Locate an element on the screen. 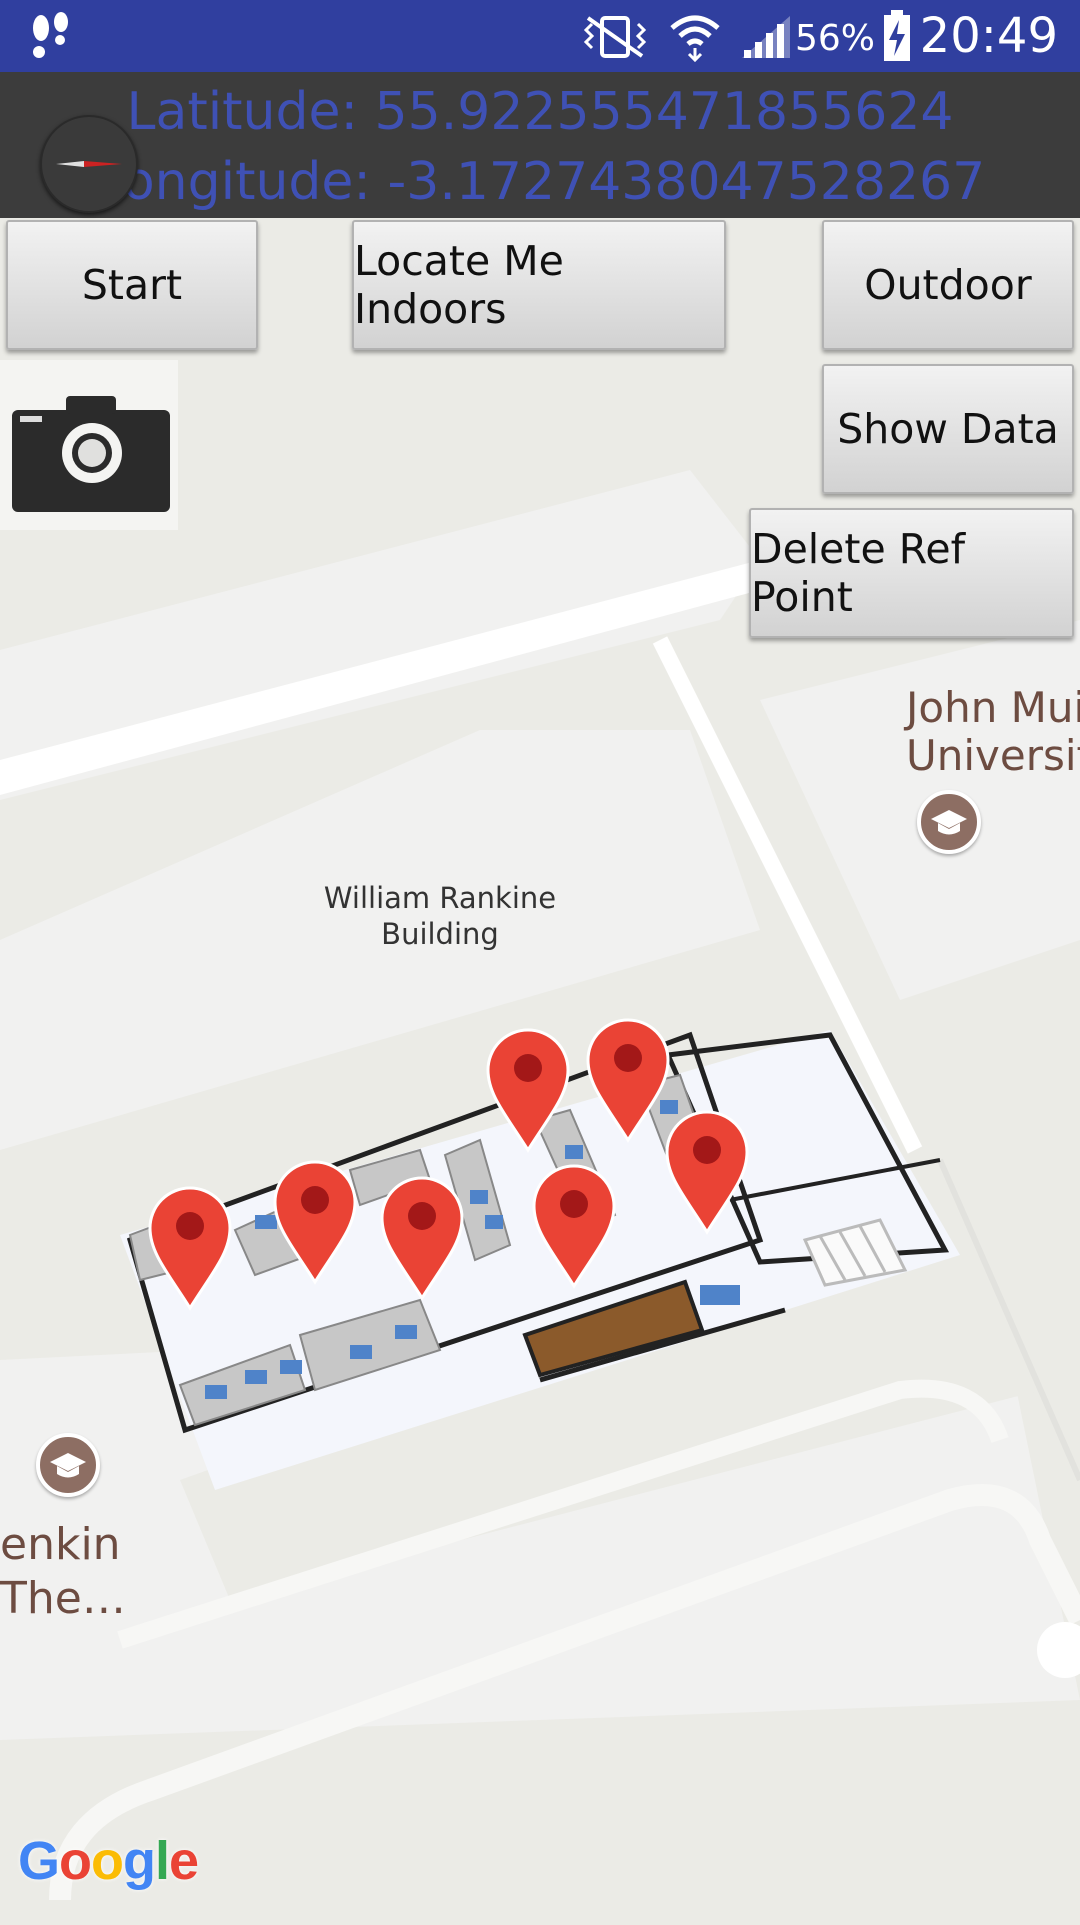 This screenshot has width=1080, height=1925. camera-icon is located at coordinates (91, 454).